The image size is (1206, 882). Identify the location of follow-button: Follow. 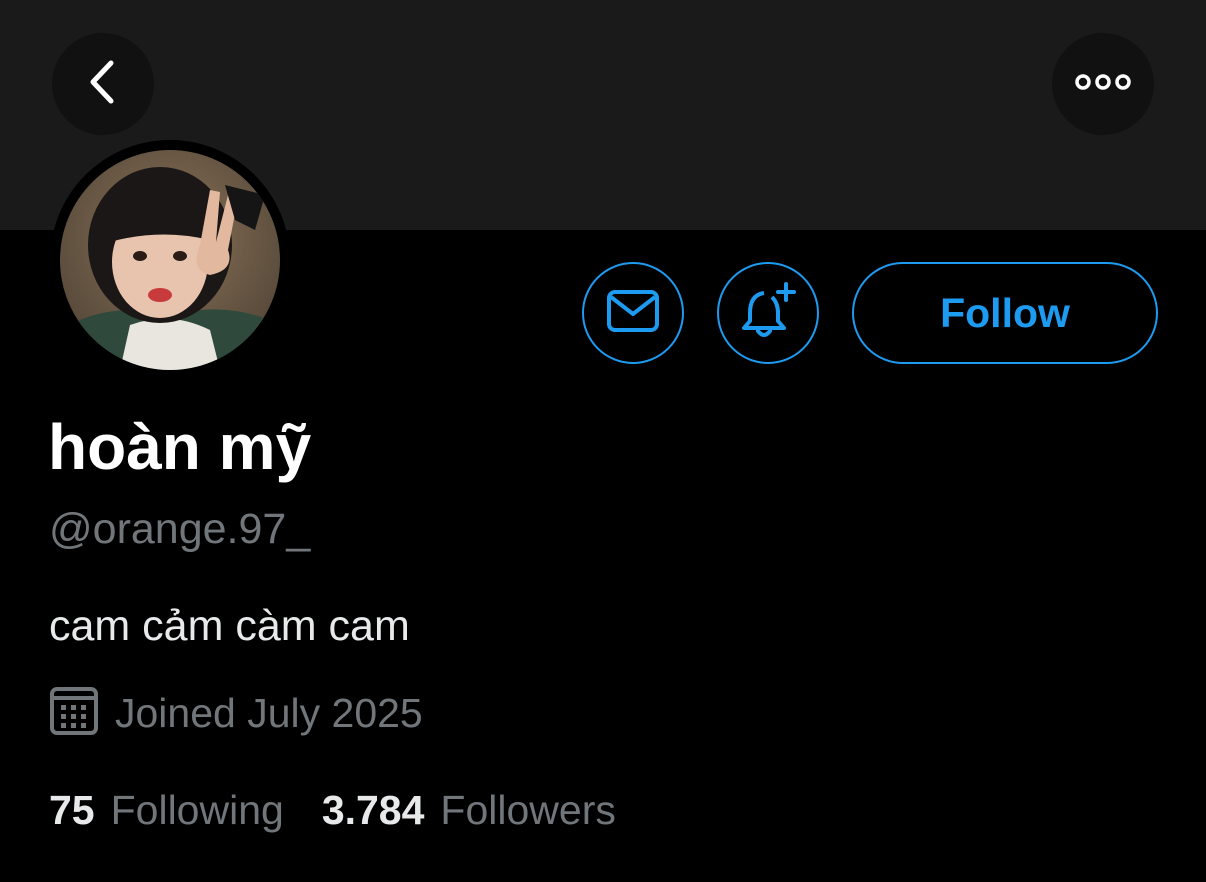
(1005, 313).